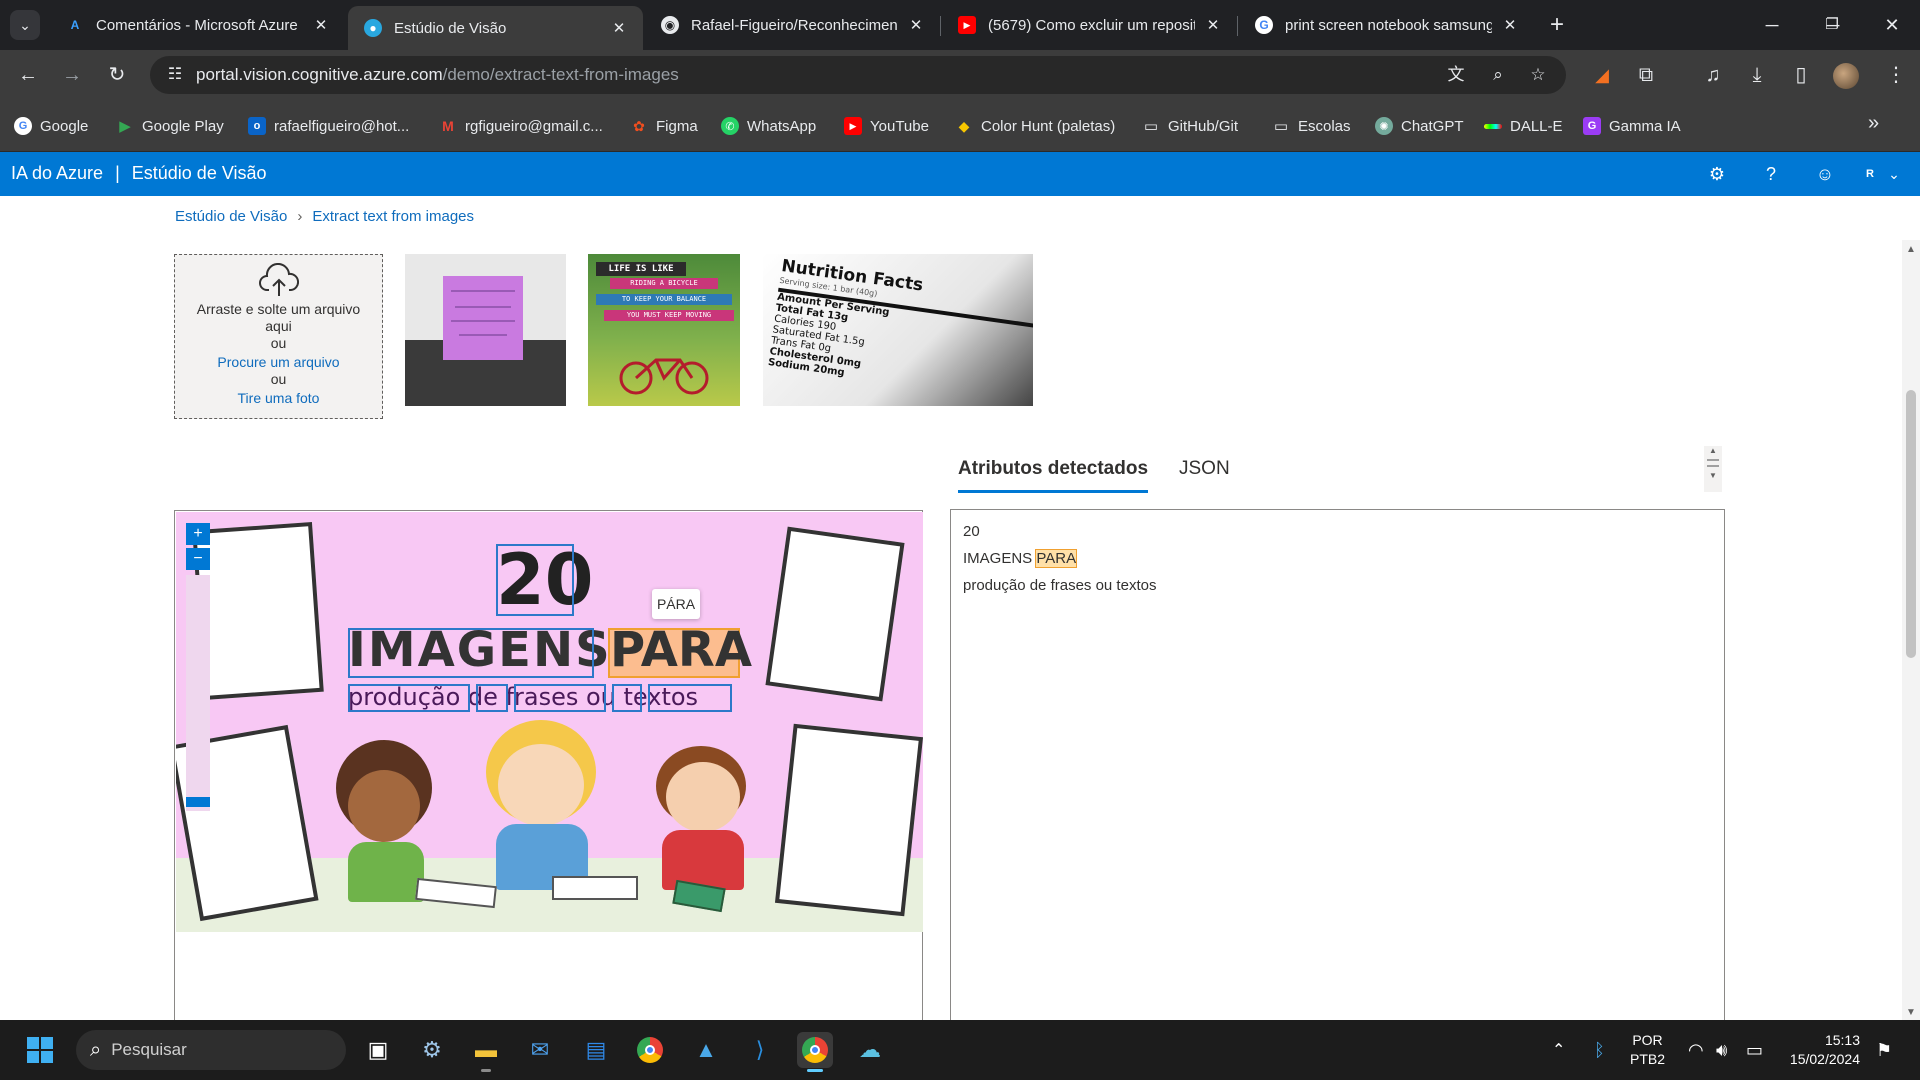 The height and width of the screenshot is (1080, 1920). I want to click on bookmark-star-icon: ☆, so click(1538, 75).